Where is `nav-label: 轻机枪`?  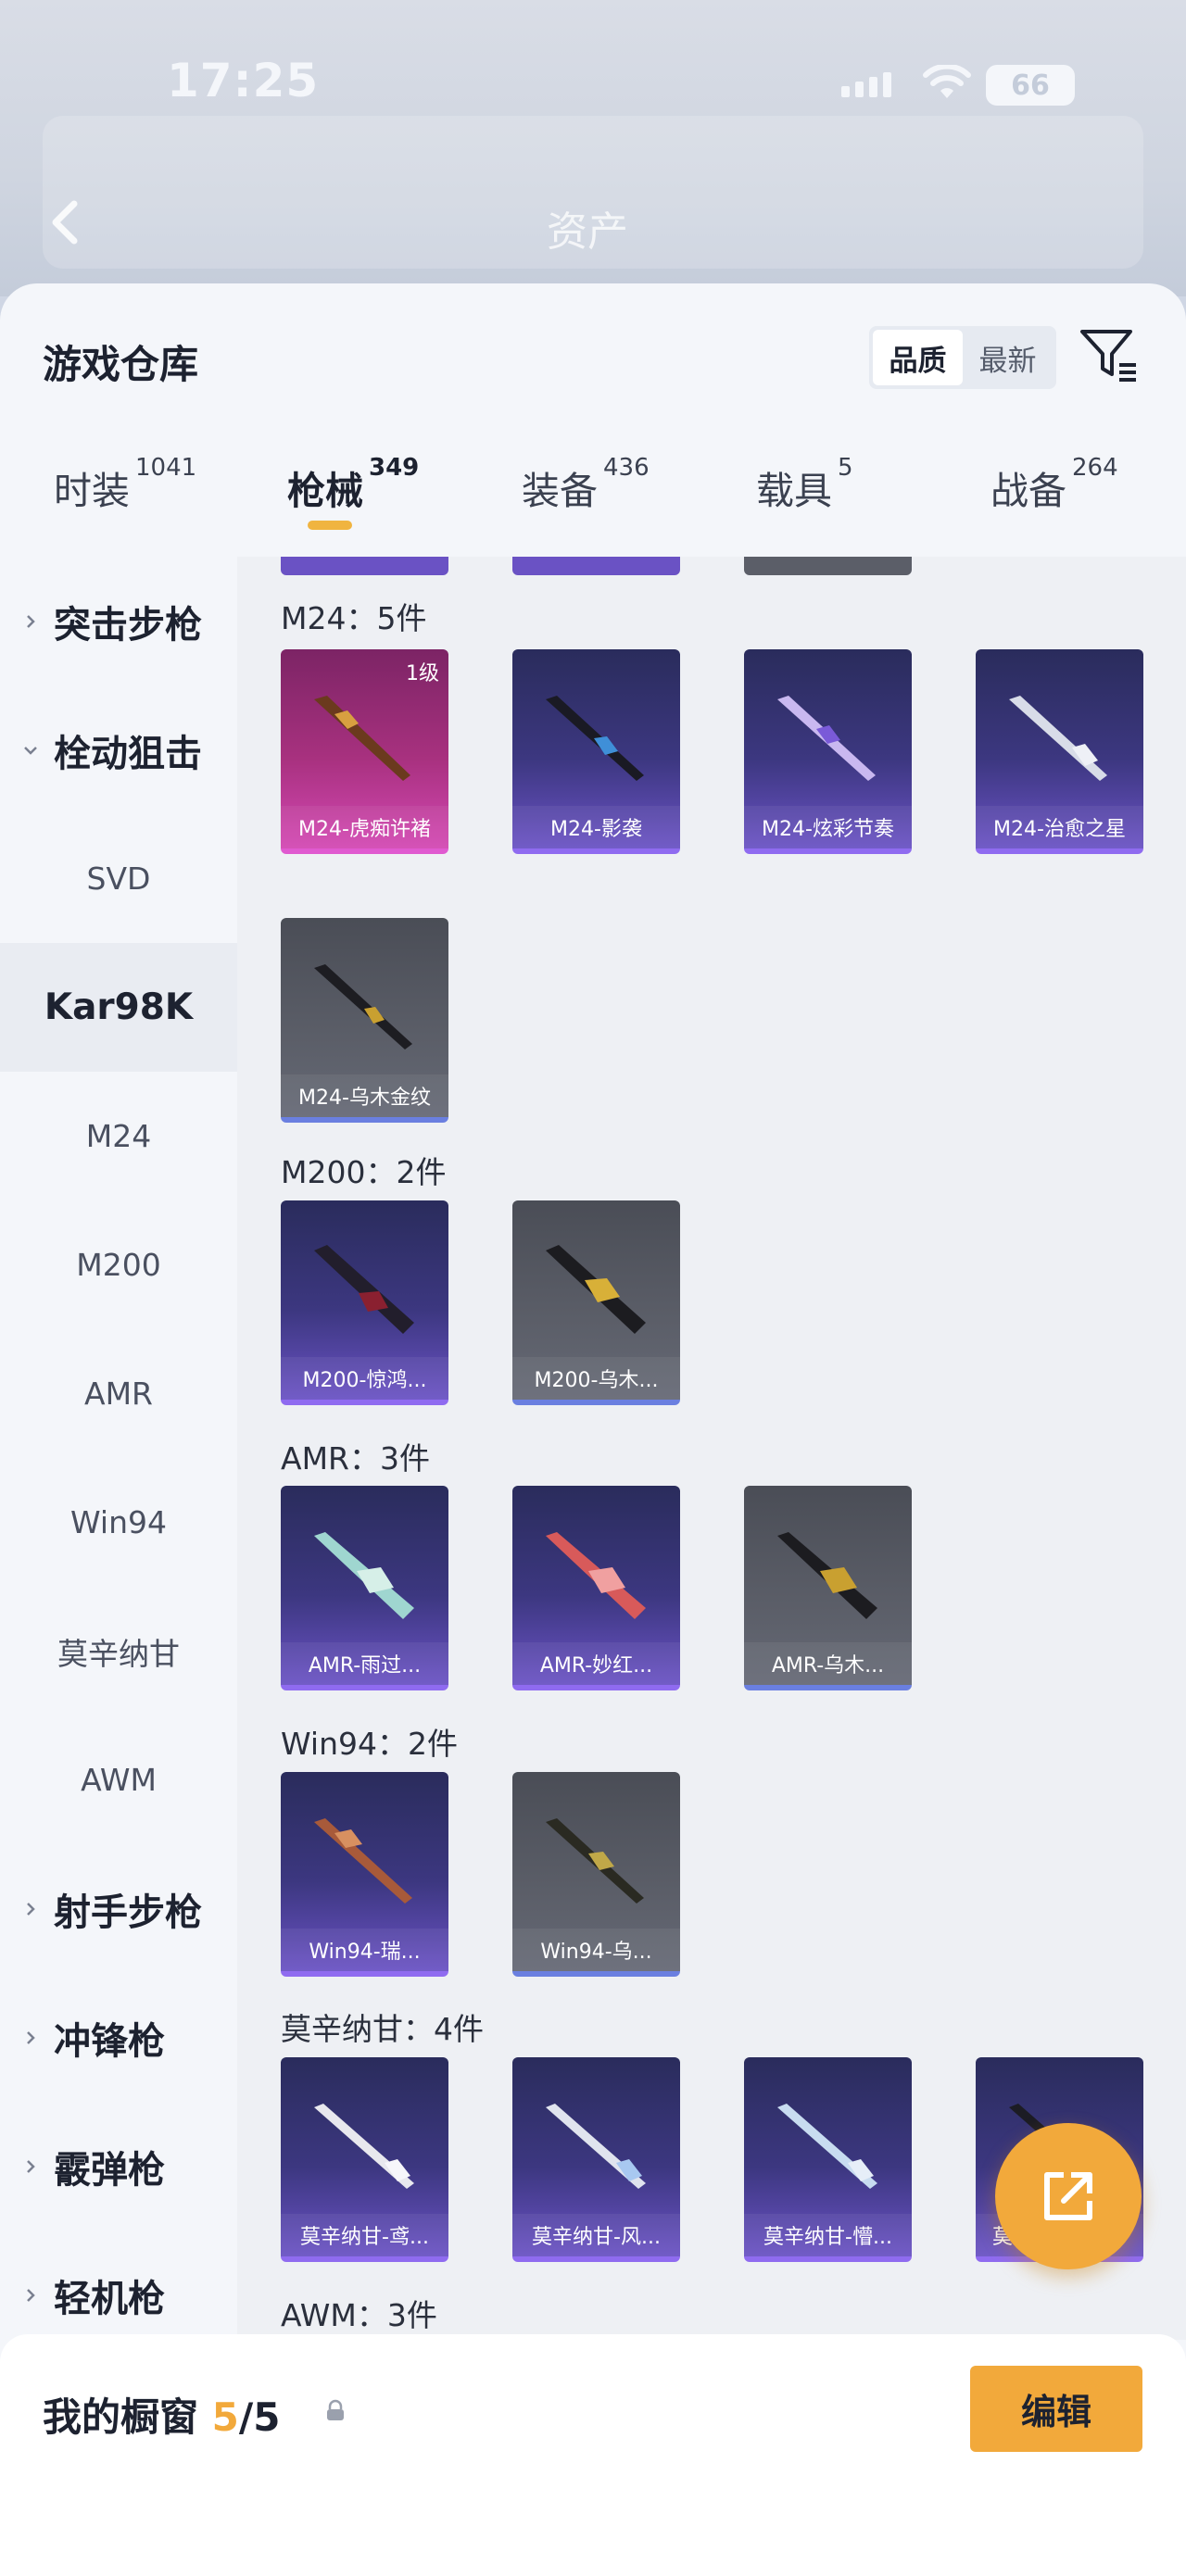
nav-label: 轻机枪 is located at coordinates (109, 2298).